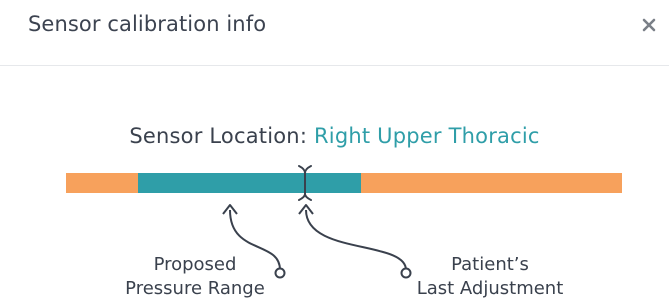  I want to click on proposed-range-label-line2: Pressure Range, so click(195, 288).